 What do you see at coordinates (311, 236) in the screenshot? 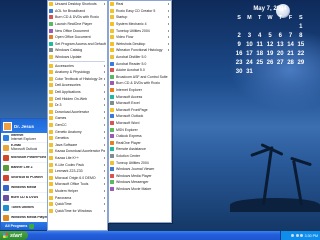
I see `clock: 3:30 PM` at bounding box center [311, 236].